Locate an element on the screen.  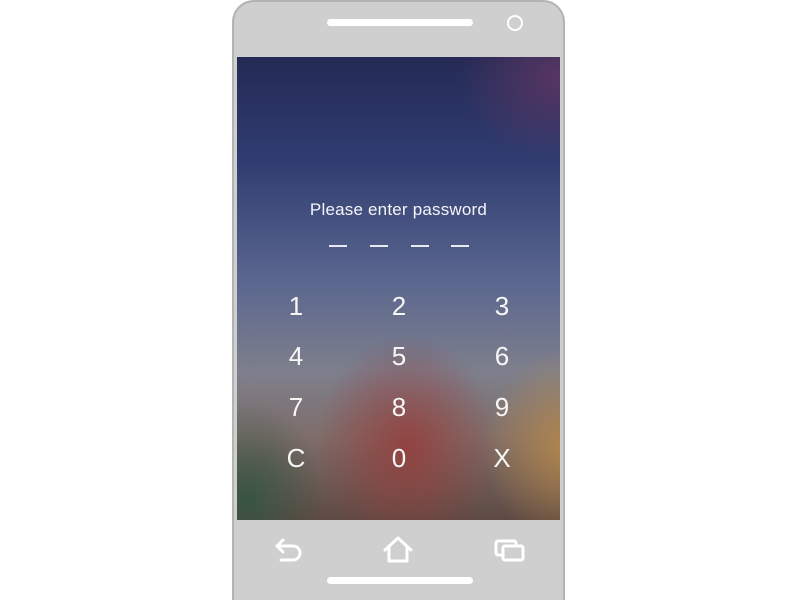
key-2: 2 is located at coordinates (399, 306).